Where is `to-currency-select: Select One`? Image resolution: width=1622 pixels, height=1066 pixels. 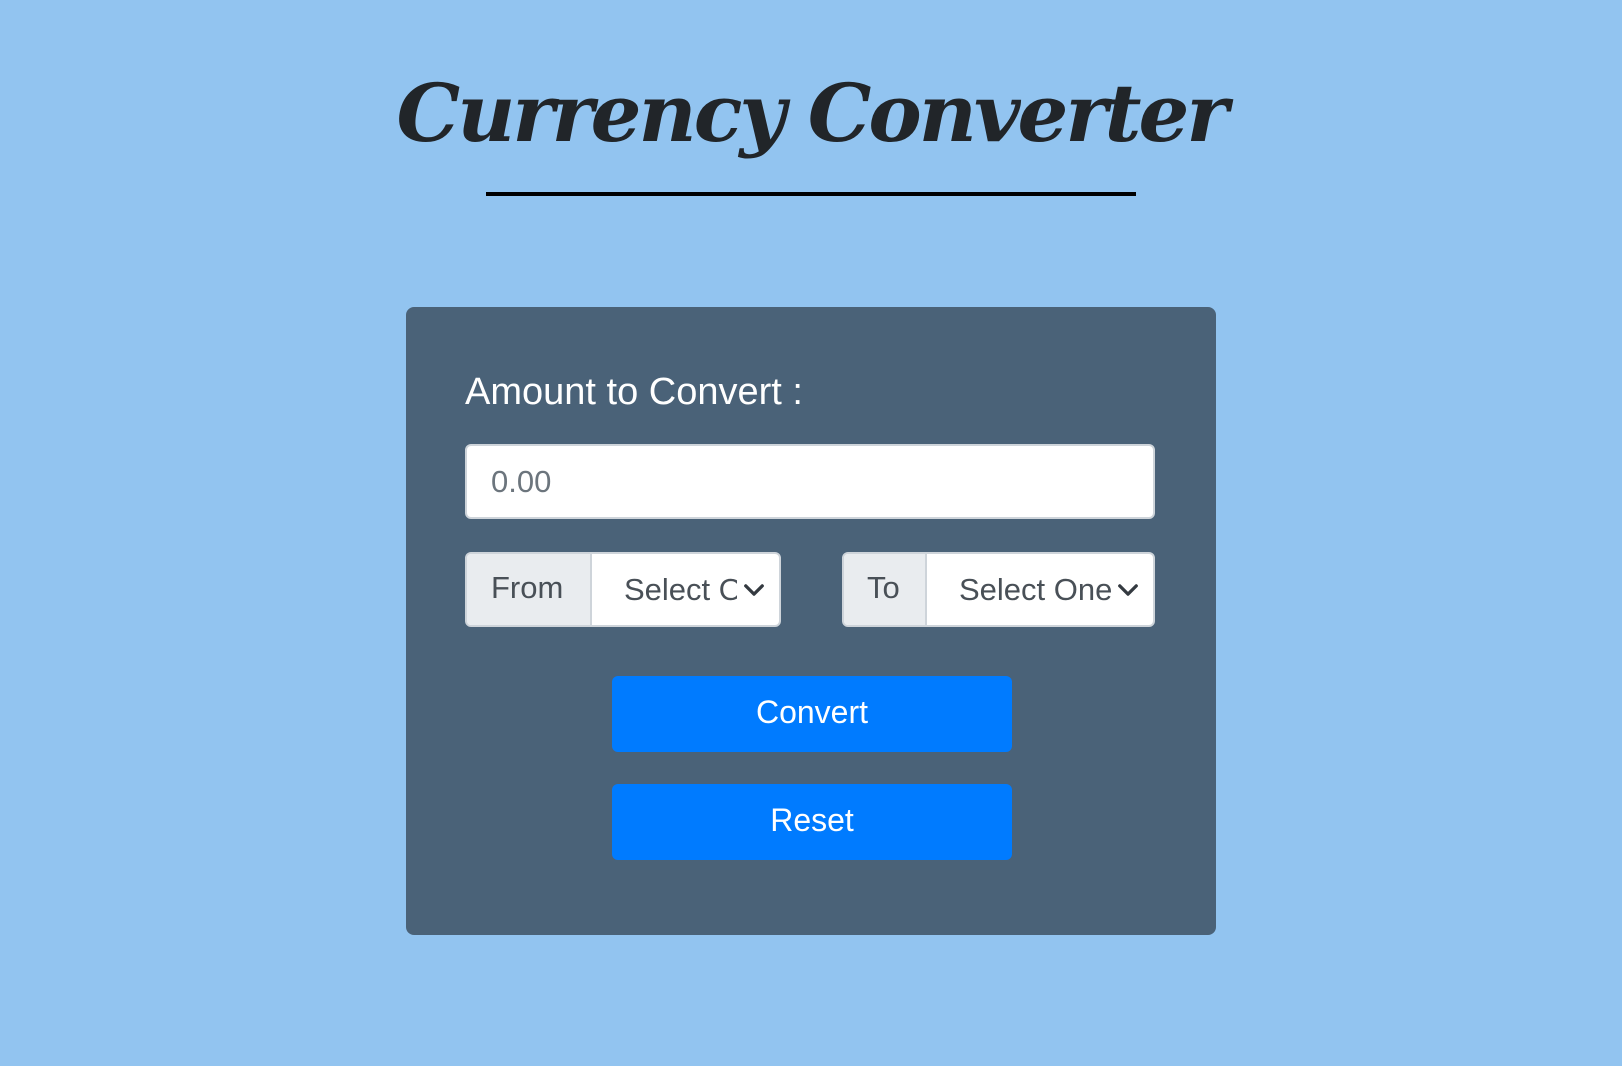
to-currency-select: Select One is located at coordinates (1040, 589).